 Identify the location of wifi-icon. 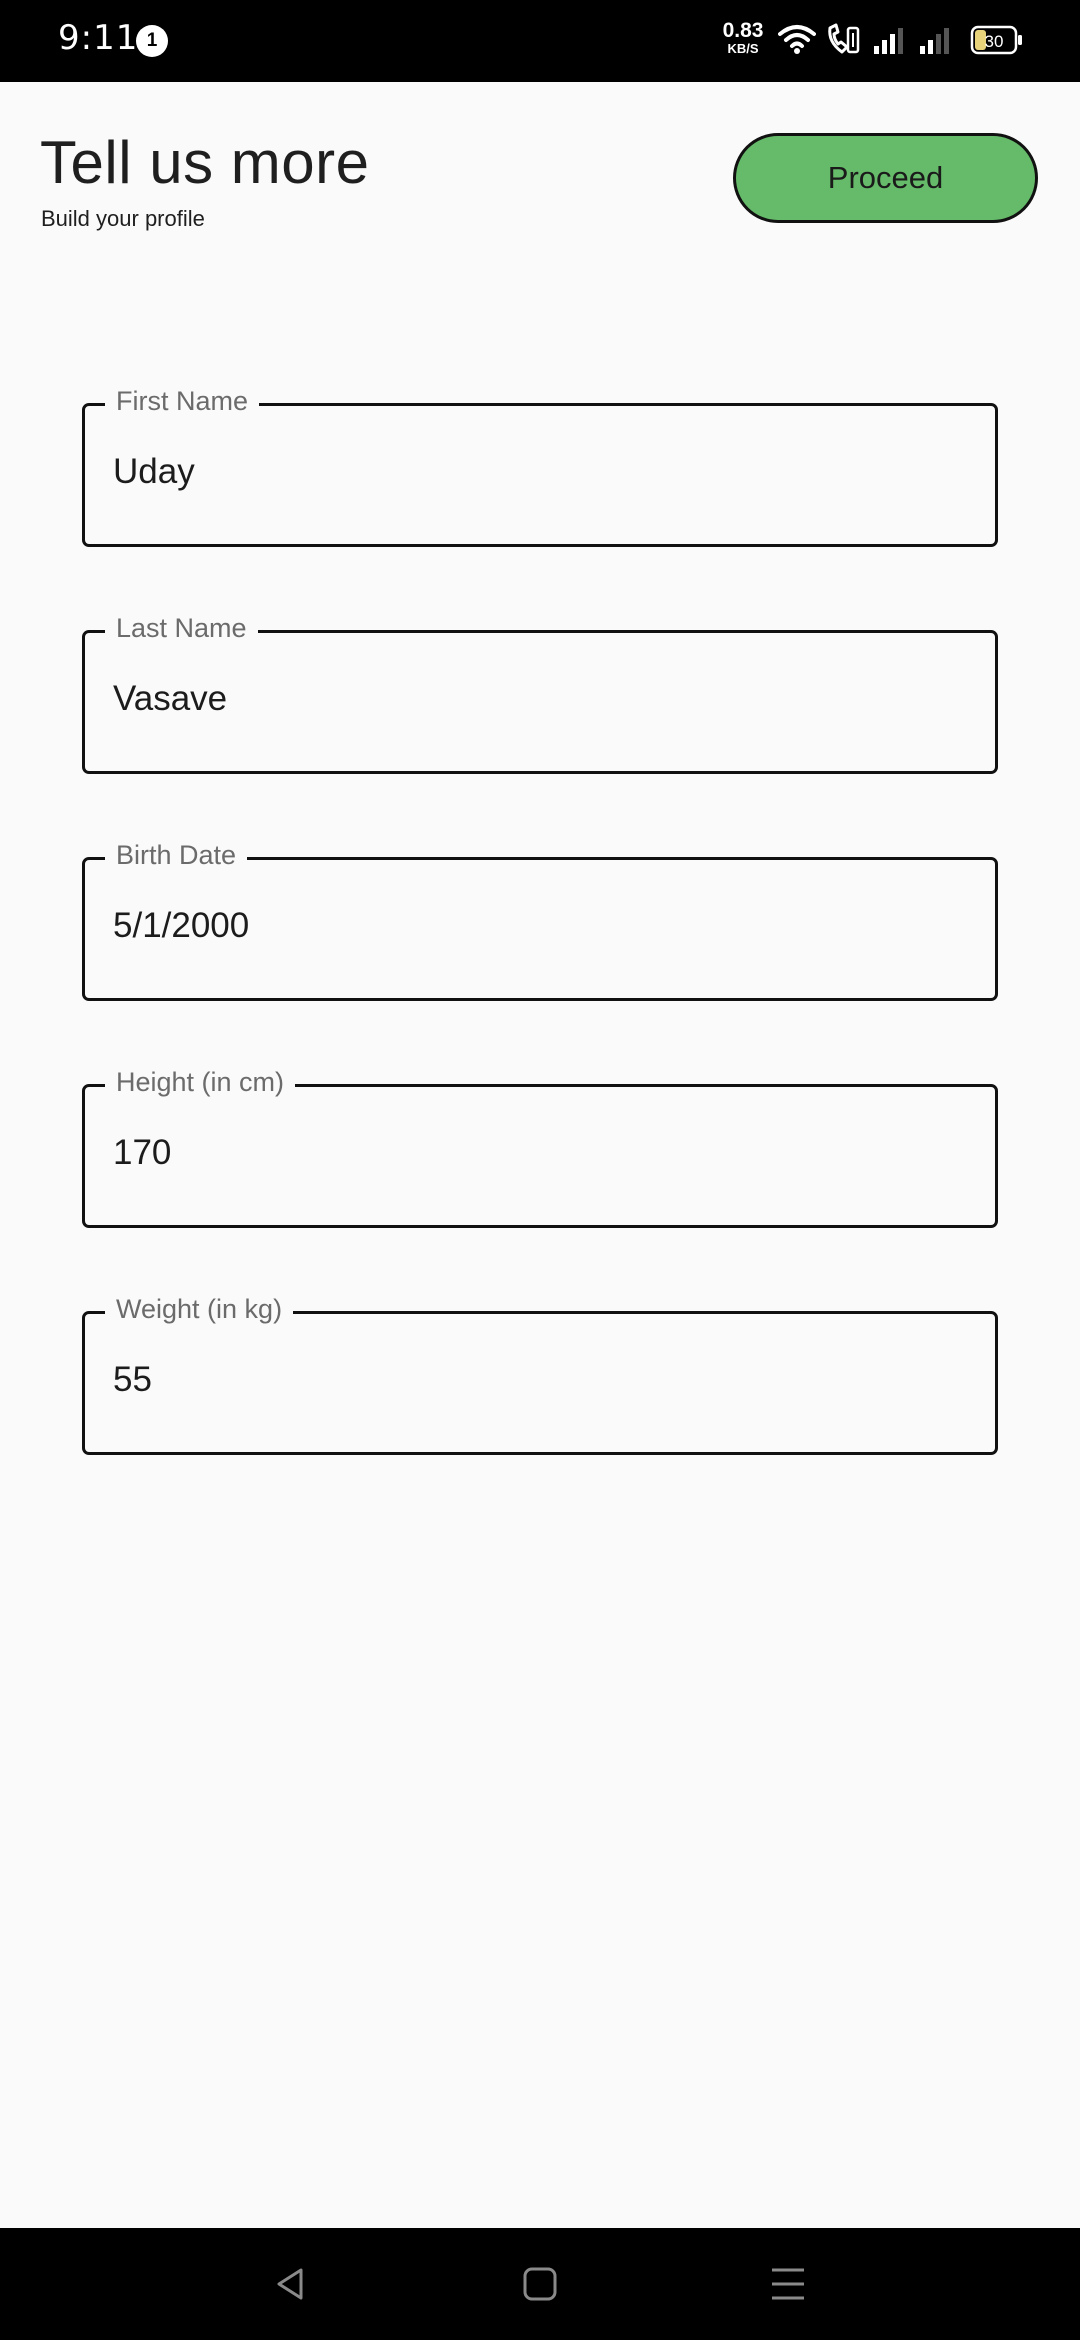
(797, 39).